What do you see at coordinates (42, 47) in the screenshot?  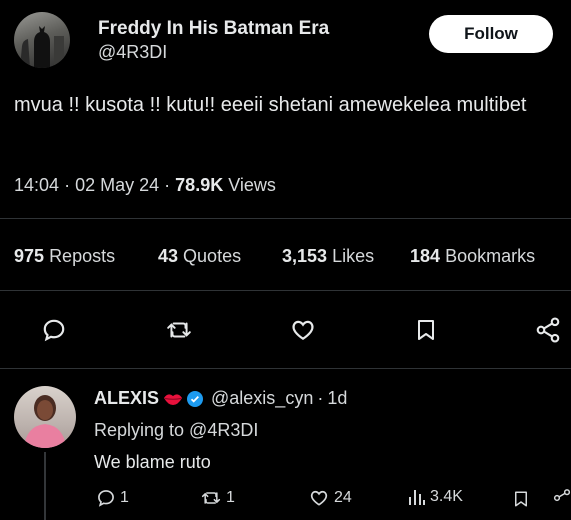 I see `batman-figure-image` at bounding box center [42, 47].